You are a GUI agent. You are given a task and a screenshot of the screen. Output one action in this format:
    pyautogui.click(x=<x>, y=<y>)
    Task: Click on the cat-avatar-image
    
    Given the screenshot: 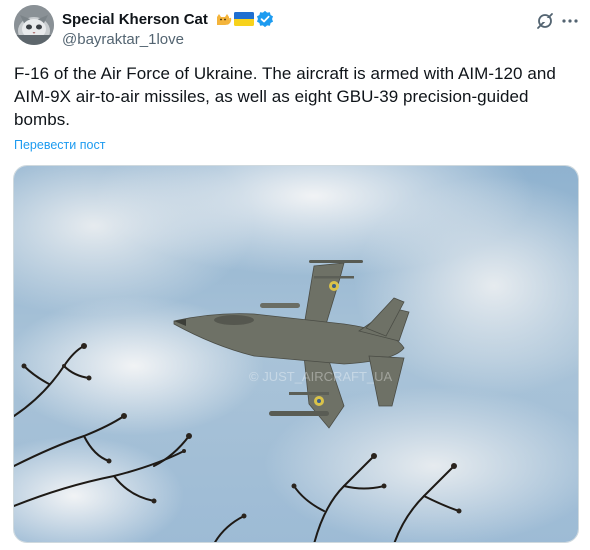 What is the action you would take?
    pyautogui.click(x=34, y=25)
    